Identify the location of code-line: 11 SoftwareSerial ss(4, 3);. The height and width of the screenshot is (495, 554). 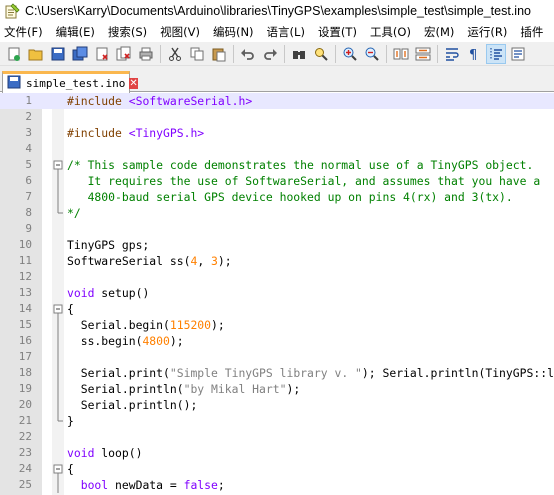
(277, 261).